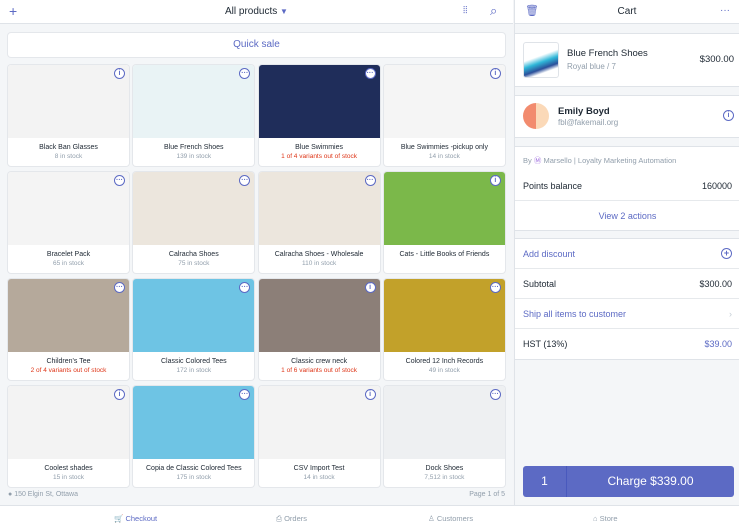 The width and height of the screenshot is (739, 531). What do you see at coordinates (627, 216) in the screenshot?
I see `view-actions-button: View 2 actions` at bounding box center [627, 216].